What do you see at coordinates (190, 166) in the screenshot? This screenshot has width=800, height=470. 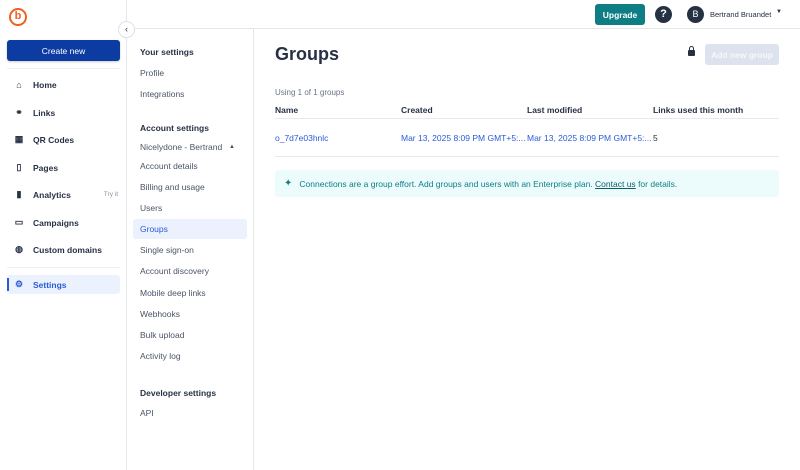 I see `settings-account-details: Account details` at bounding box center [190, 166].